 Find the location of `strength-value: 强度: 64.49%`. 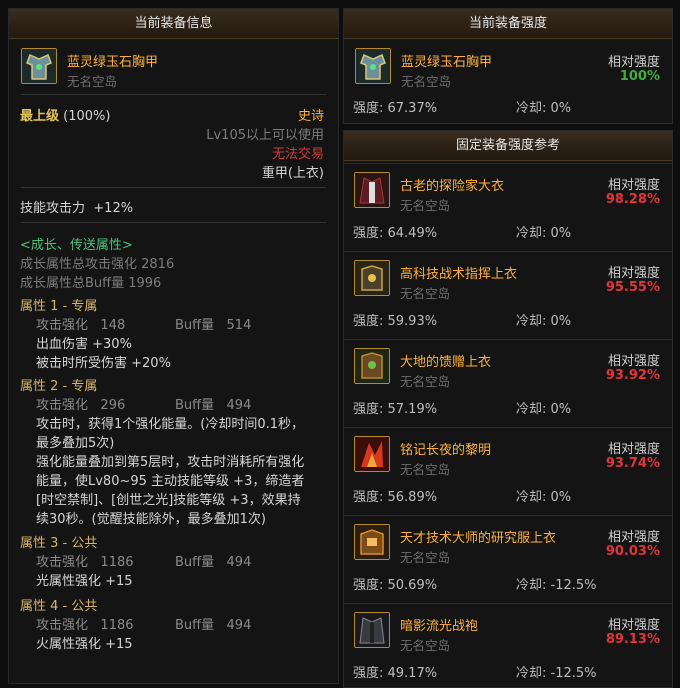

strength-value: 强度: 64.49% is located at coordinates (395, 233).